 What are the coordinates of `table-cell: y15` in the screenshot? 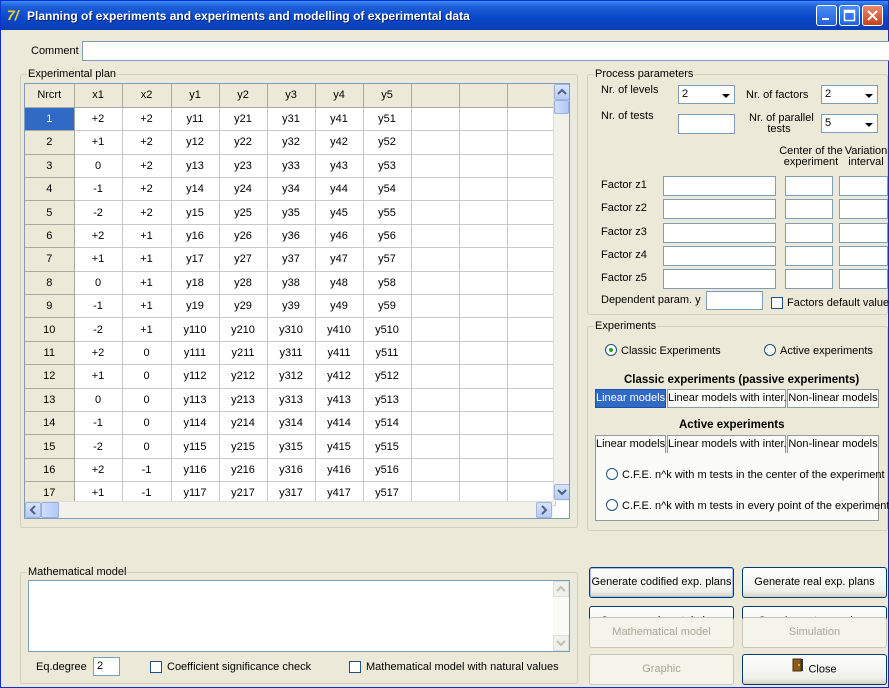 It's located at (195, 212).